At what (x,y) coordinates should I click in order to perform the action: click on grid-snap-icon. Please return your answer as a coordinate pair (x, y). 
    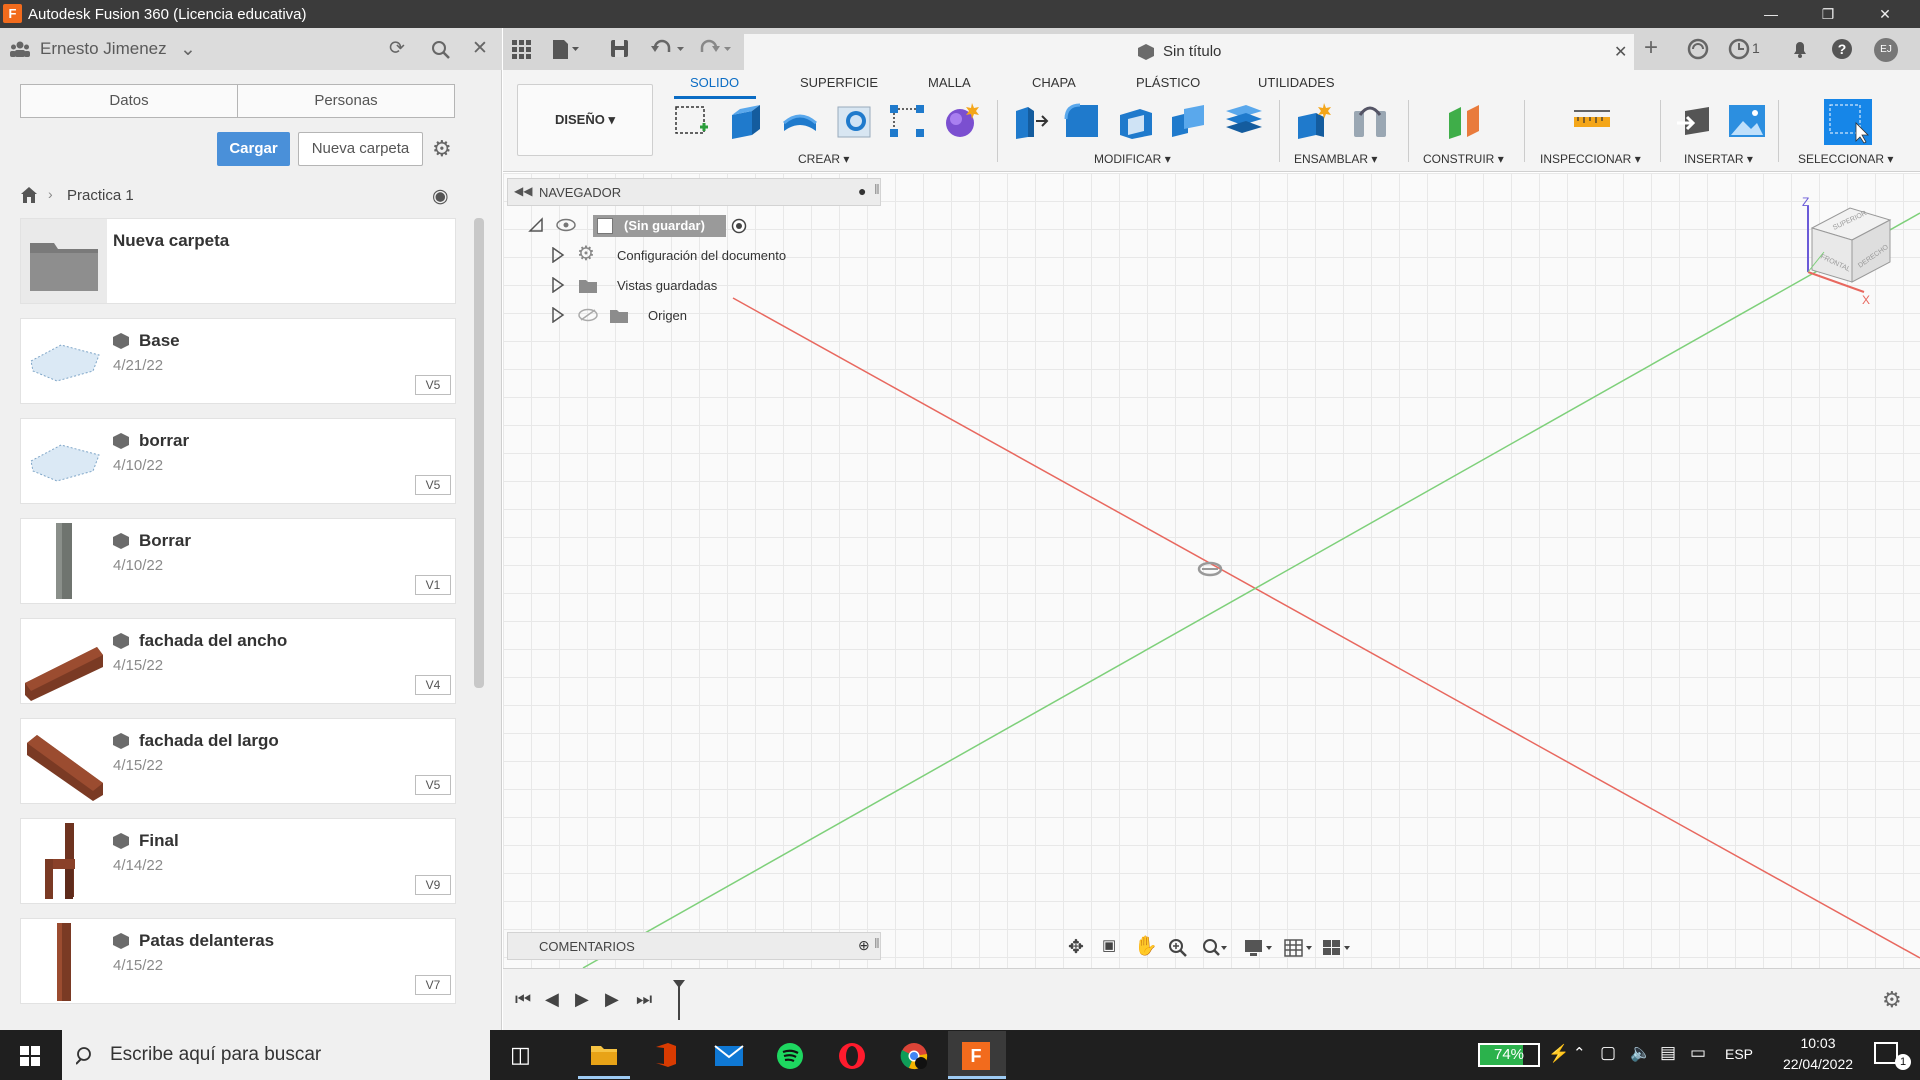
    Looking at the image, I should click on (1299, 948).